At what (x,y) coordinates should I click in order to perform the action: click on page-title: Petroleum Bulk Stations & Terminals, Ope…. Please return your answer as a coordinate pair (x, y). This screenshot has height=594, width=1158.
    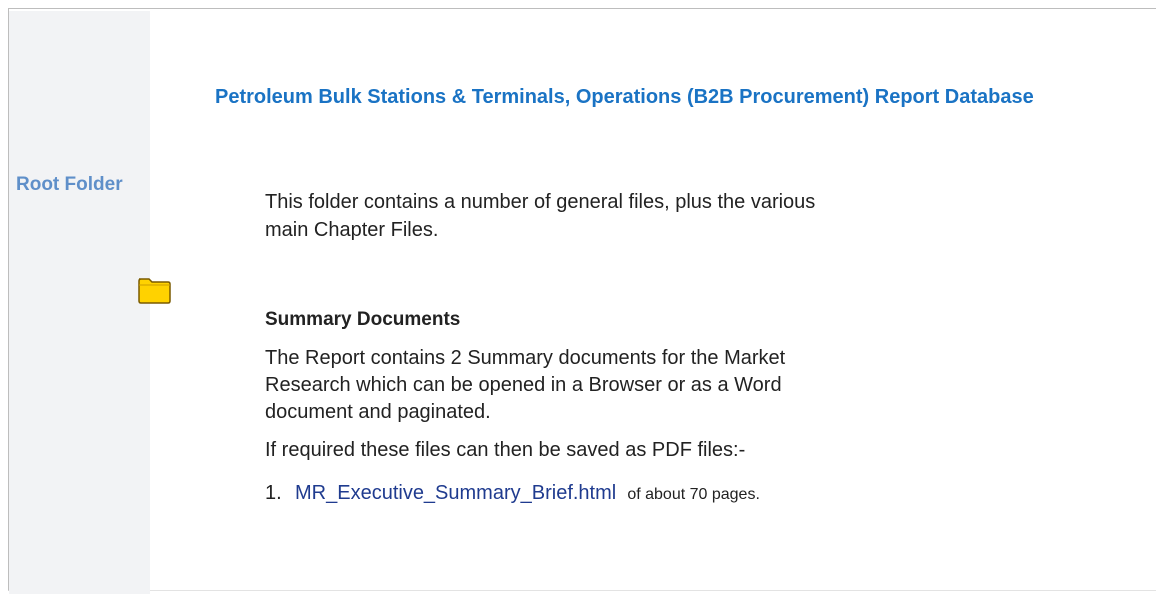
    Looking at the image, I should click on (624, 97).